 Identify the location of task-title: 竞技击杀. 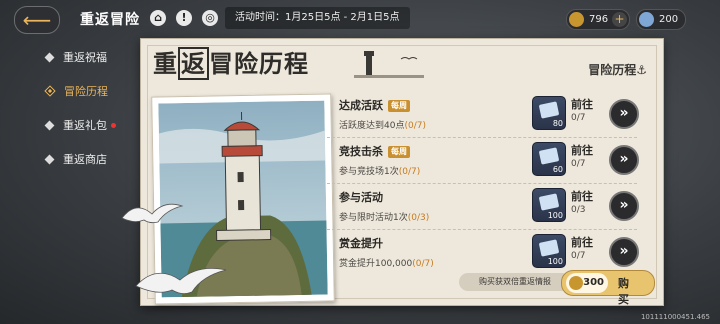
(361, 151).